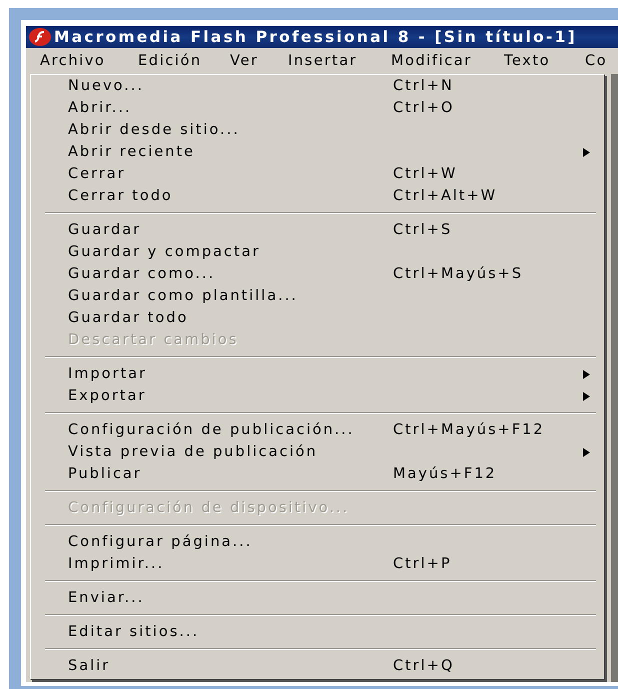  What do you see at coordinates (436, 61) in the screenshot?
I see `menu-bar-item: Modificar` at bounding box center [436, 61].